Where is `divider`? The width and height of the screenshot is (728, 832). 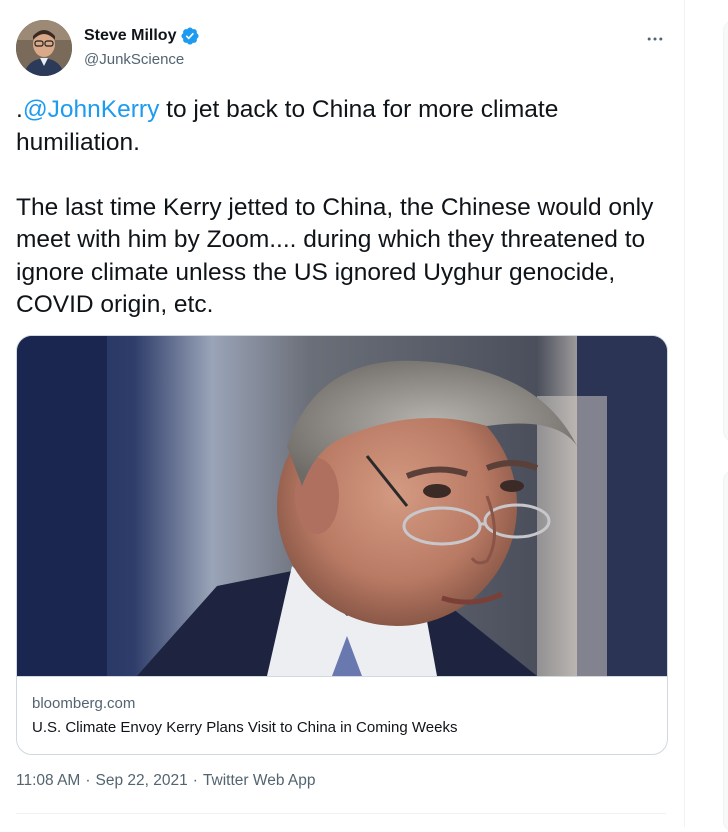
divider is located at coordinates (341, 813).